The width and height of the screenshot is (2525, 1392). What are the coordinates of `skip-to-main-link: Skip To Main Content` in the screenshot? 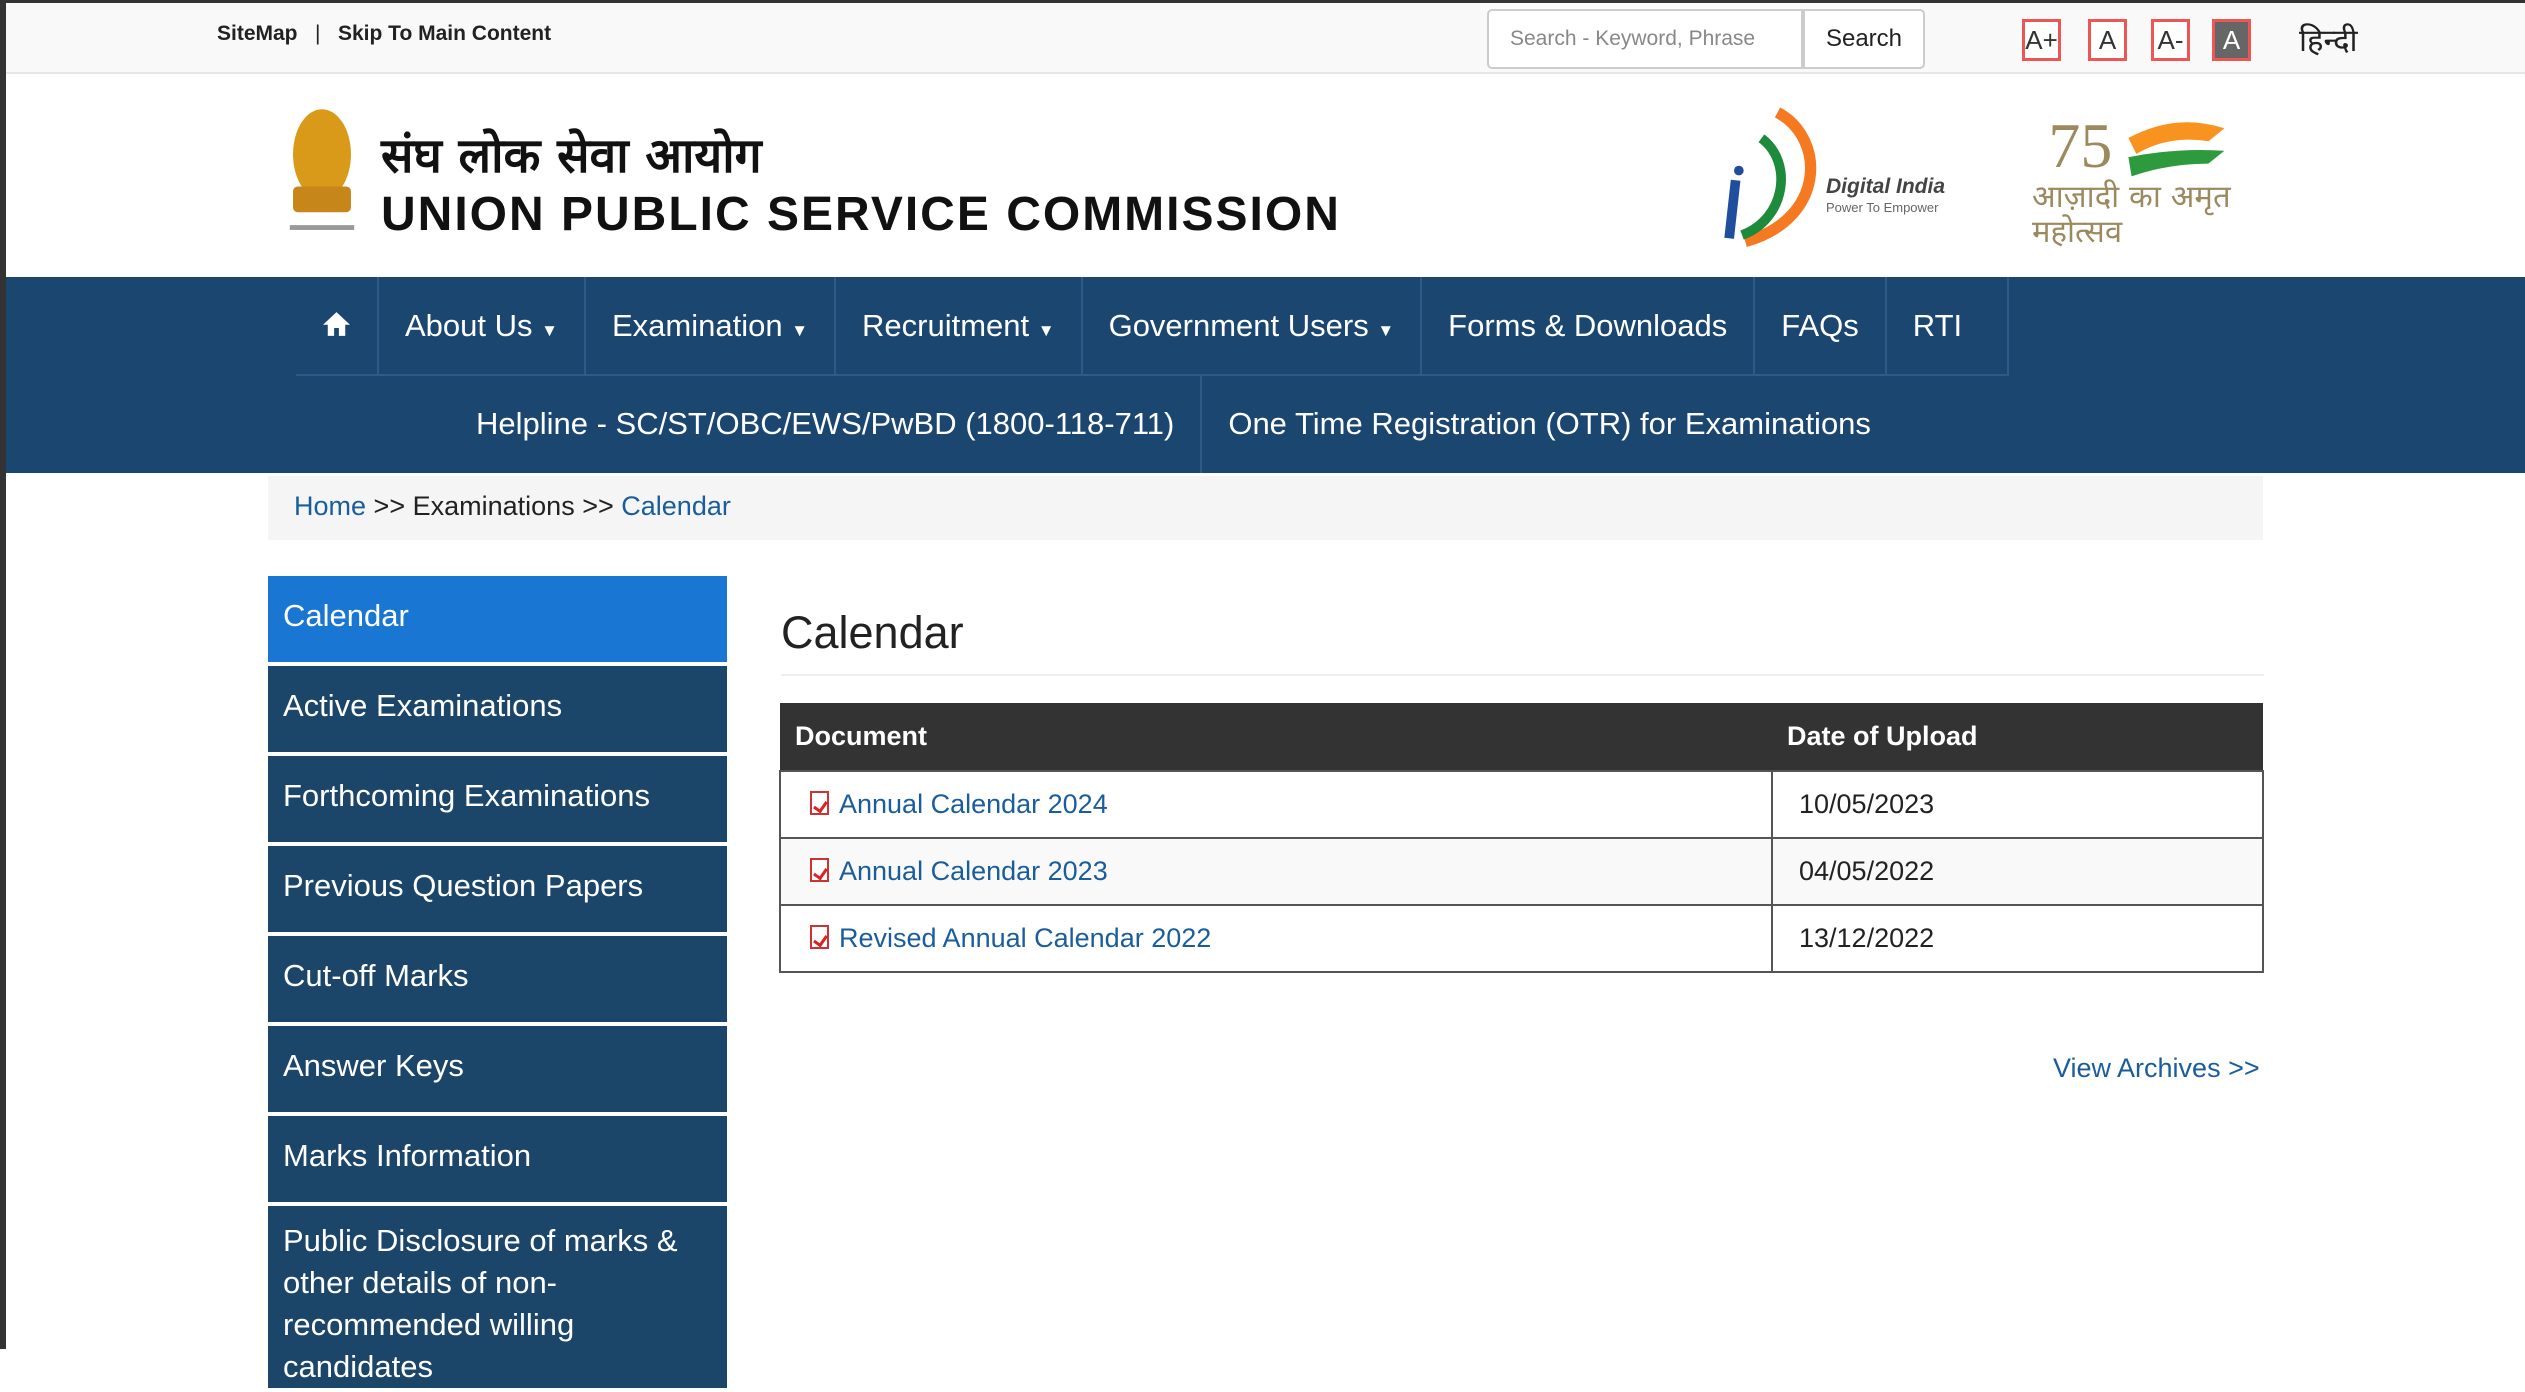 It's located at (444, 34).